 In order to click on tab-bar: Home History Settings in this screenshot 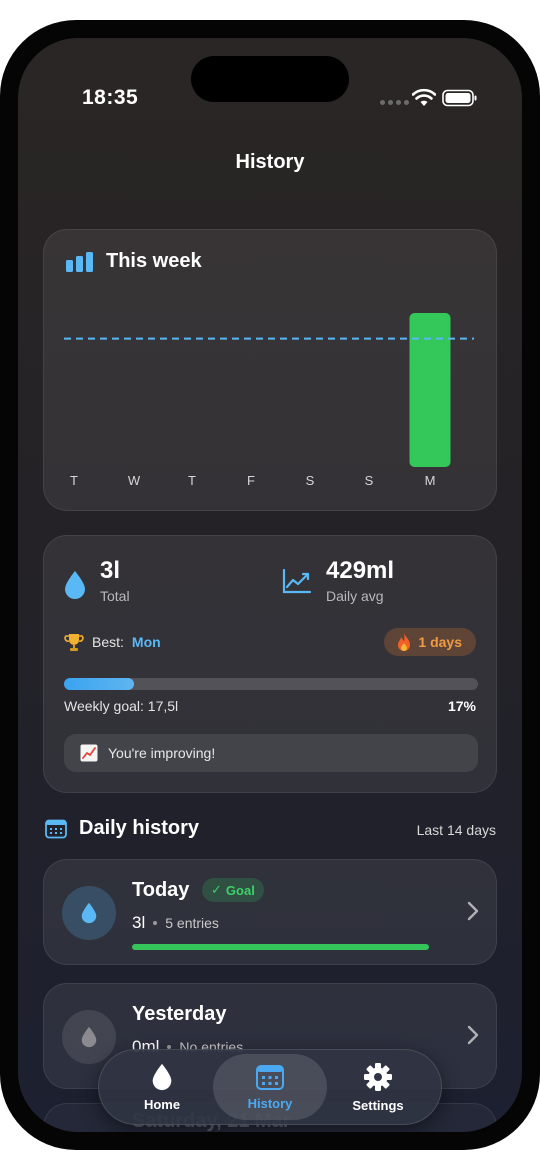, I will do `click(270, 1087)`.